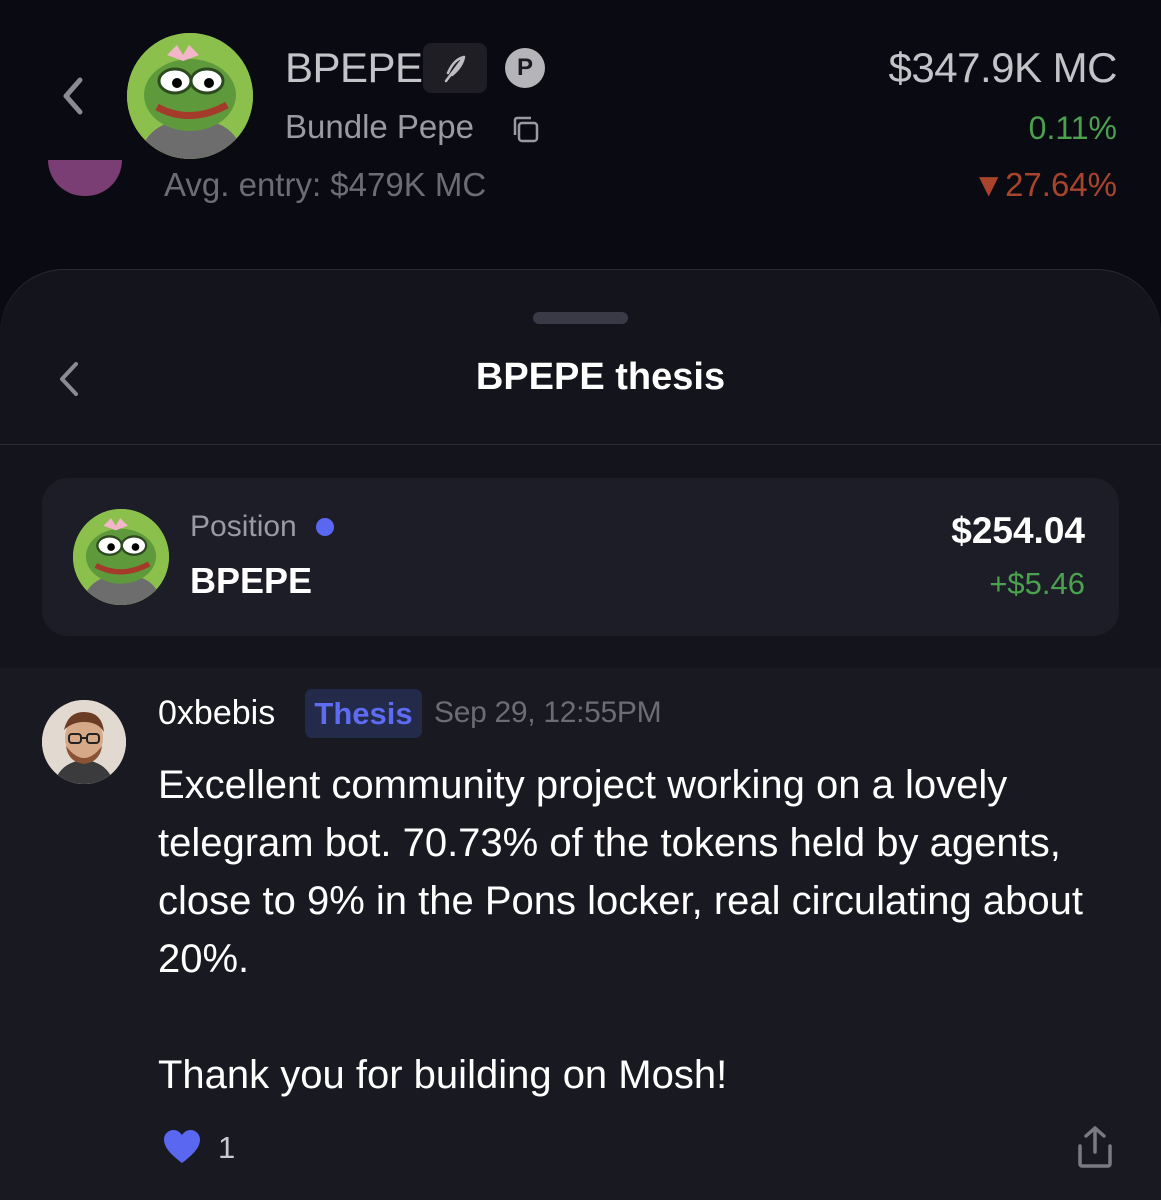 Image resolution: width=1161 pixels, height=1200 pixels. Describe the element at coordinates (548, 712) in the screenshot. I see `comment-timestamp: Sep 29, 12:55PM` at that location.